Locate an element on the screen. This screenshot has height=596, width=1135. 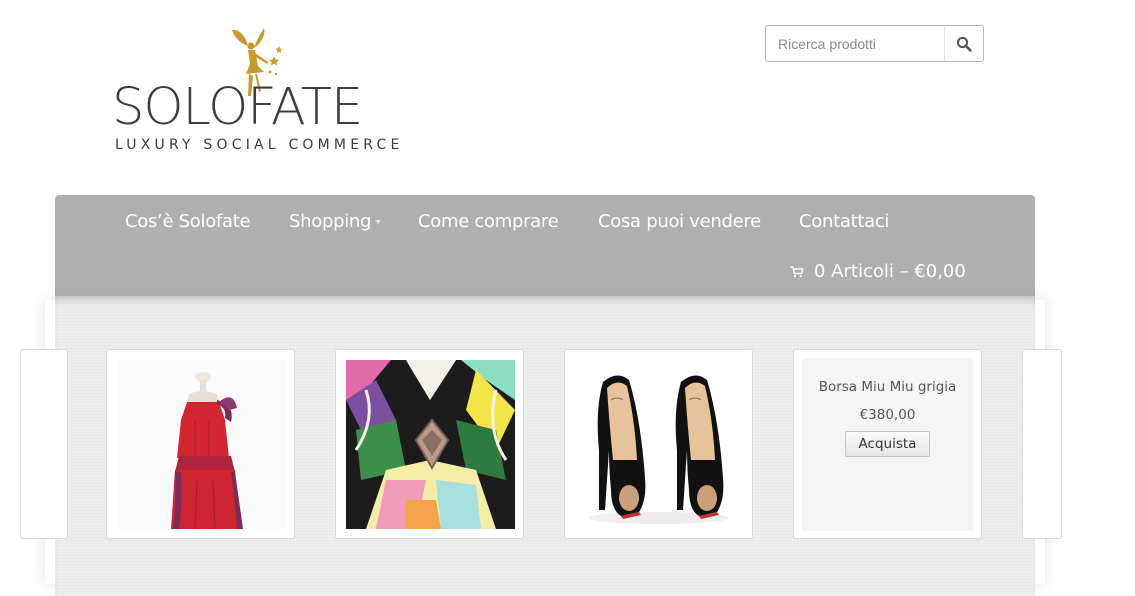
search-input is located at coordinates (860, 44).